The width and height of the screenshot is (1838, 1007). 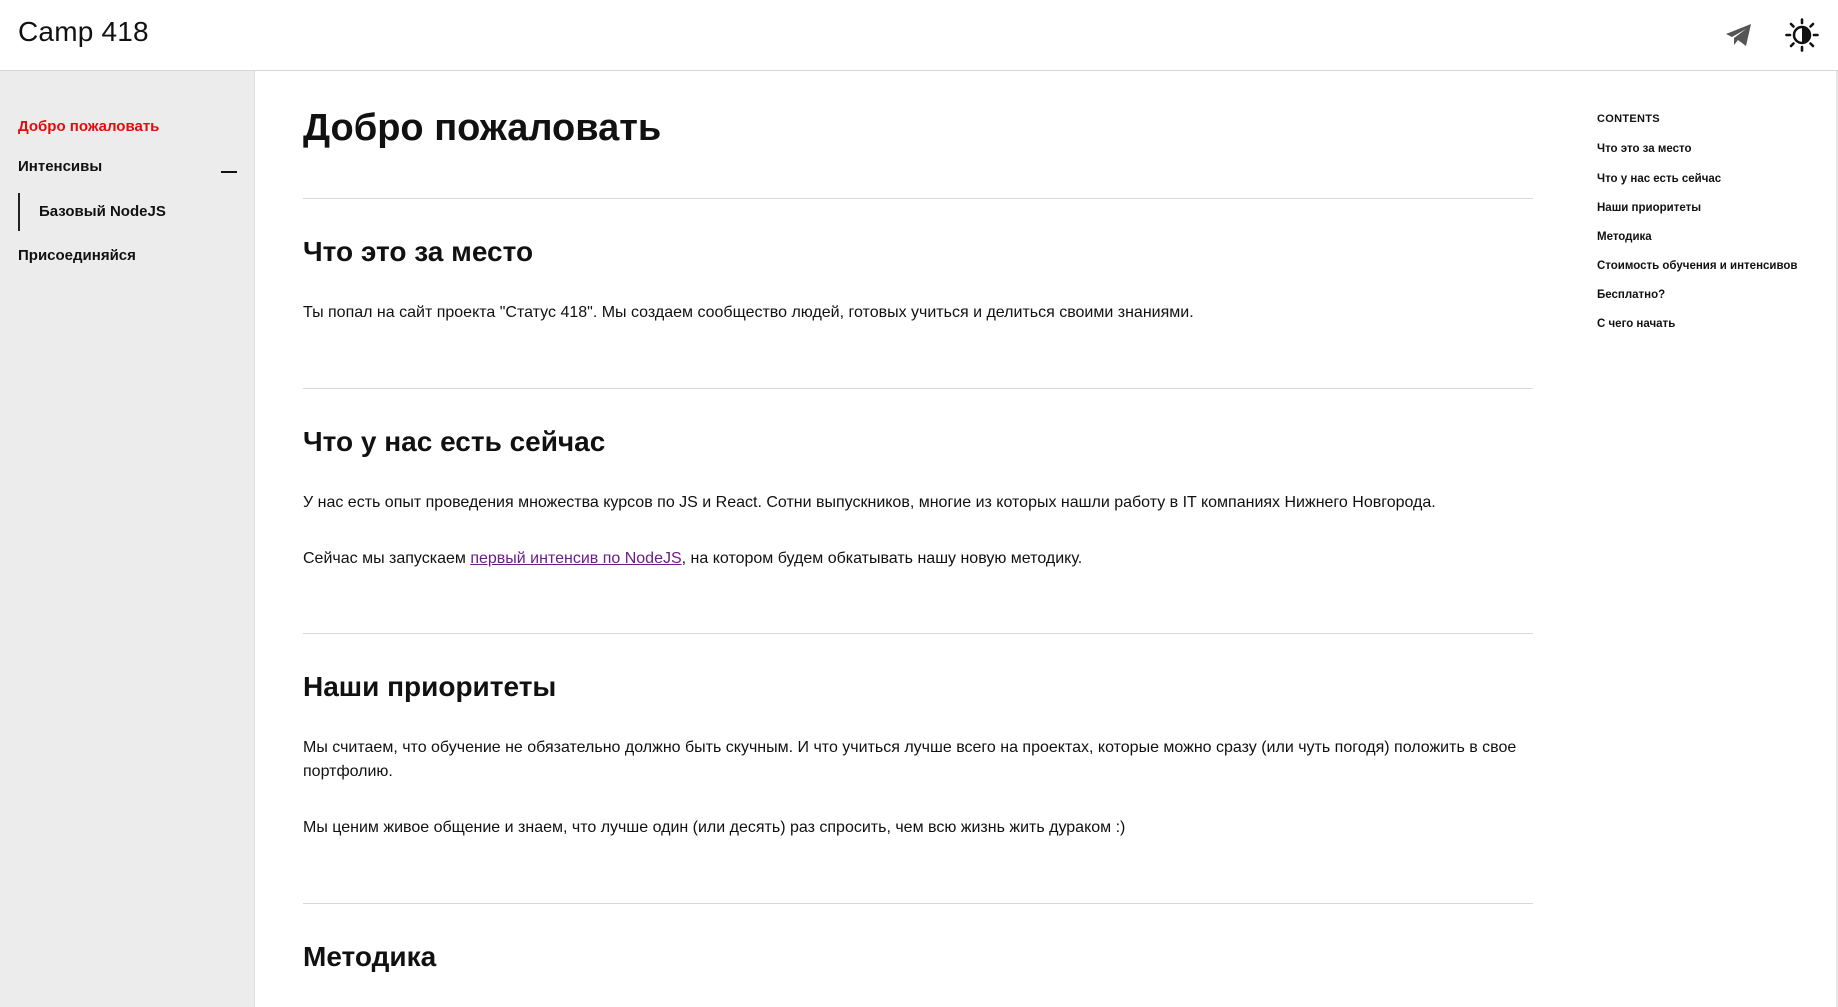 What do you see at coordinates (229, 172) in the screenshot?
I see `collapse-icon` at bounding box center [229, 172].